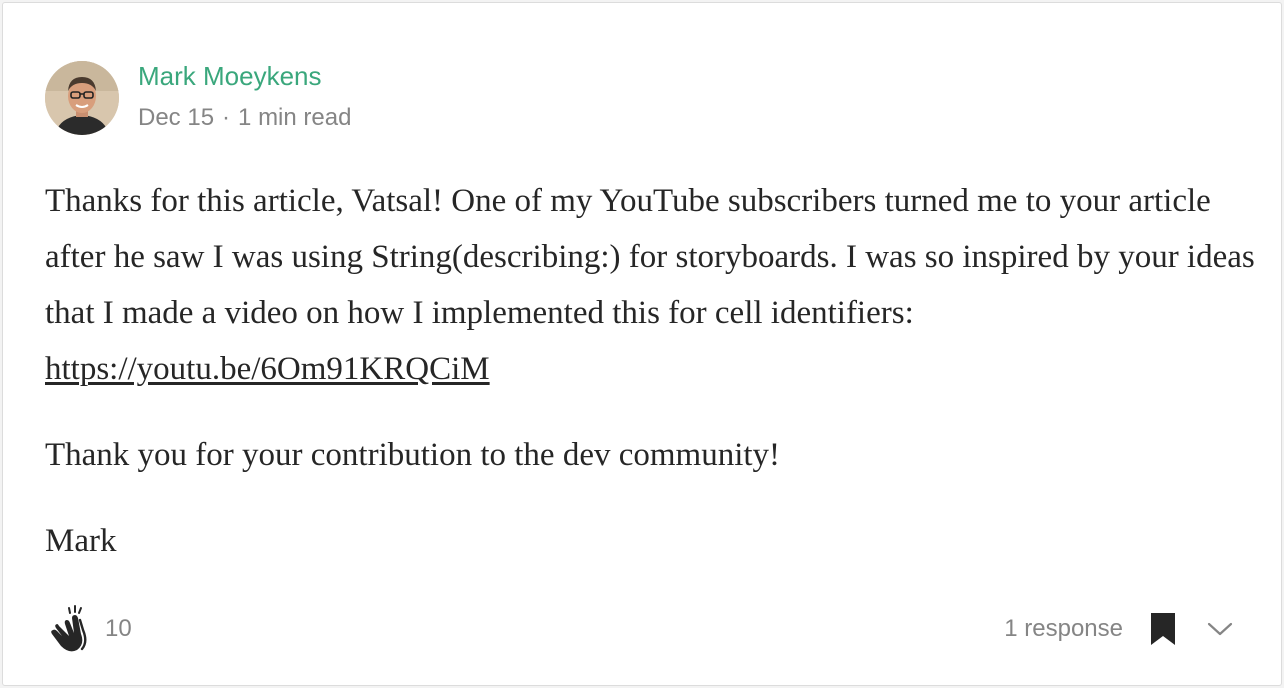 Image resolution: width=1284 pixels, height=688 pixels. Describe the element at coordinates (69, 628) in the screenshot. I see `clap-hands-icon` at that location.